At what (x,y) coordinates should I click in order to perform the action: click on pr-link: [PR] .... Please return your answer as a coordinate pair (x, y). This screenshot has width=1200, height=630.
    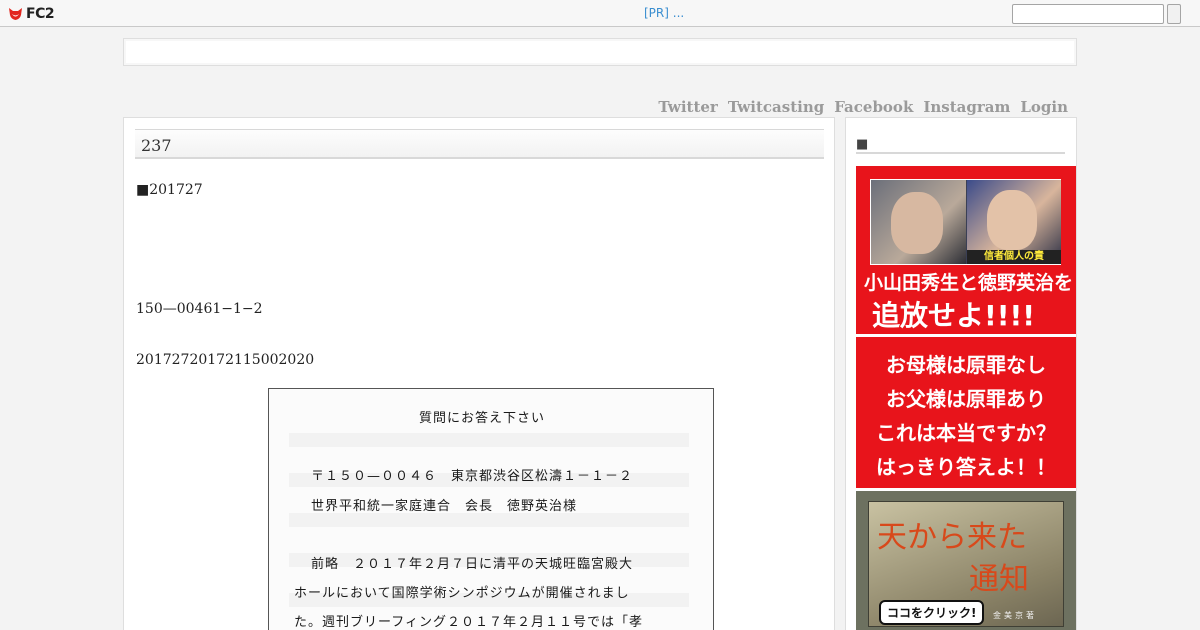
    Looking at the image, I should click on (664, 13).